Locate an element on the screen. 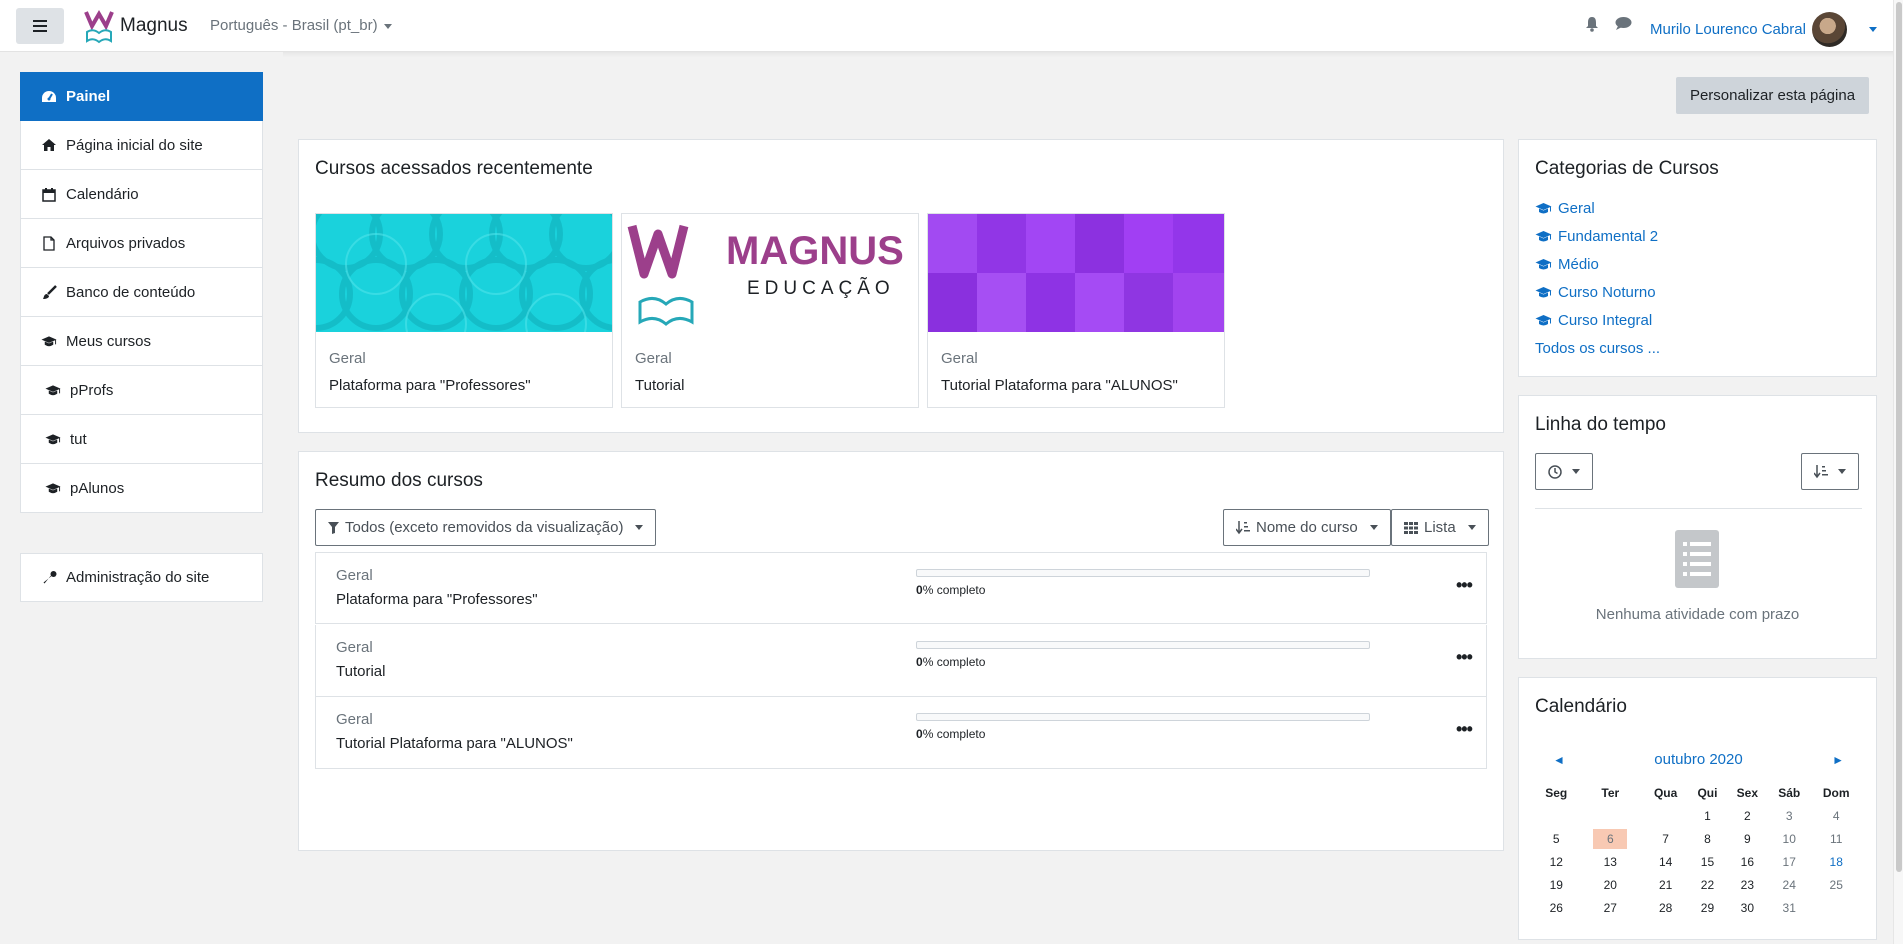 This screenshot has height=944, width=1903. file-icon is located at coordinates (49, 243).